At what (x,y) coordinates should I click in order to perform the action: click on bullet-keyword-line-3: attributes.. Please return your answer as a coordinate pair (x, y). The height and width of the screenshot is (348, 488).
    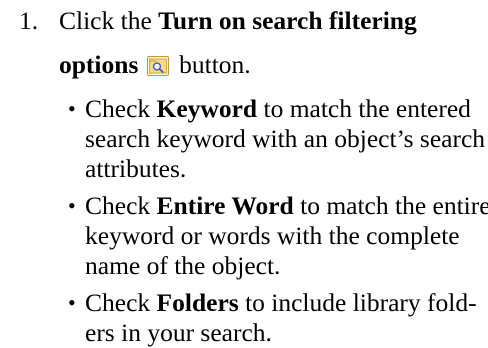
    Looking at the image, I should click on (136, 168).